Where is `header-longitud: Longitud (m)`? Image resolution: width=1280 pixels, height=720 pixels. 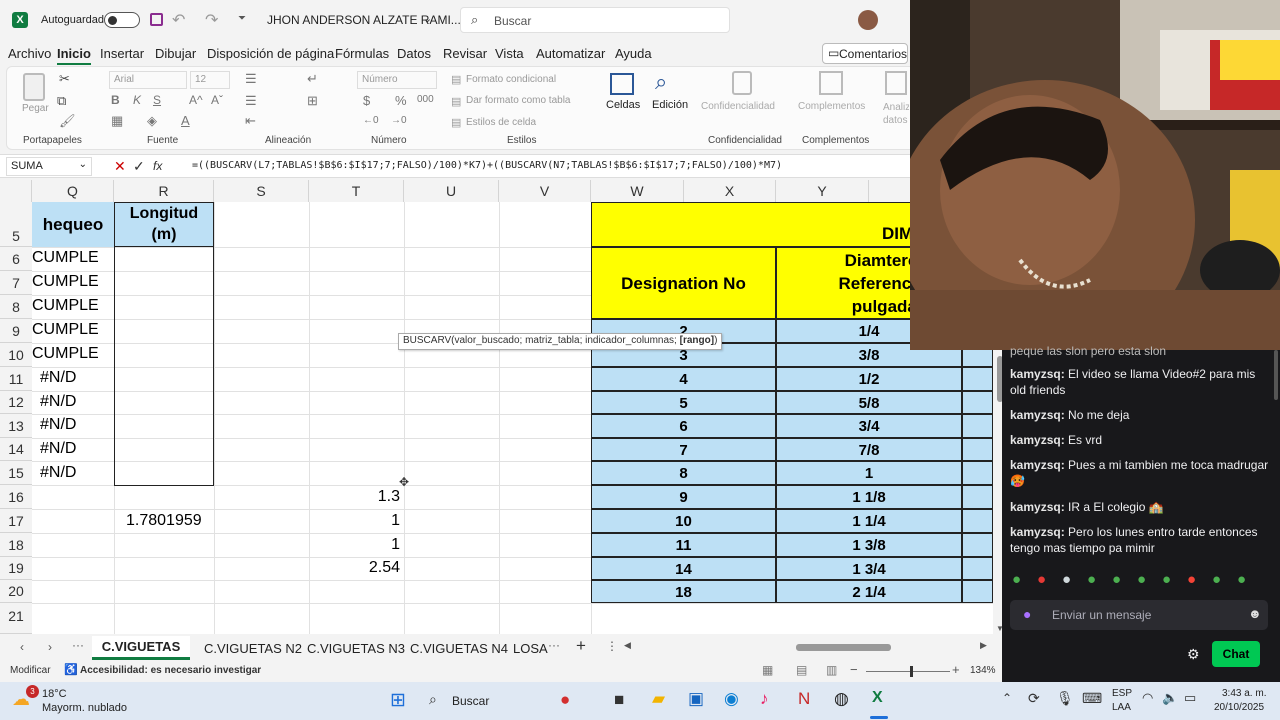 header-longitud: Longitud (m) is located at coordinates (164, 224).